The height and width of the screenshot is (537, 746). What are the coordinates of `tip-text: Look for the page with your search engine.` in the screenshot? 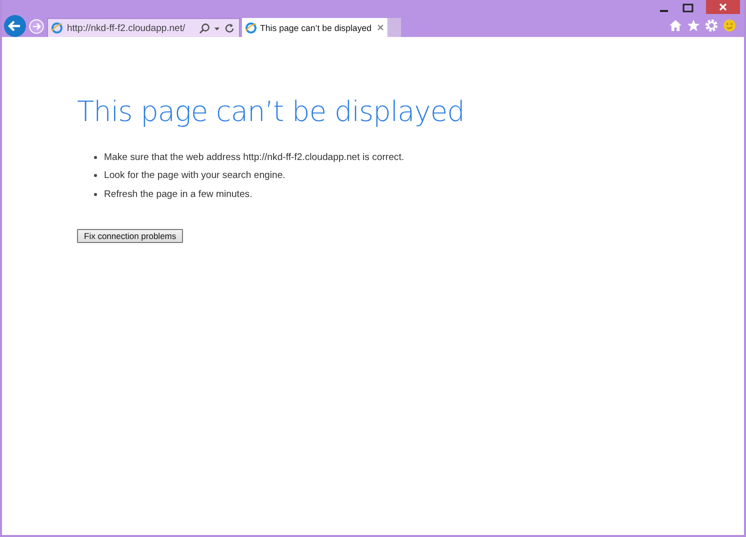 It's located at (195, 176).